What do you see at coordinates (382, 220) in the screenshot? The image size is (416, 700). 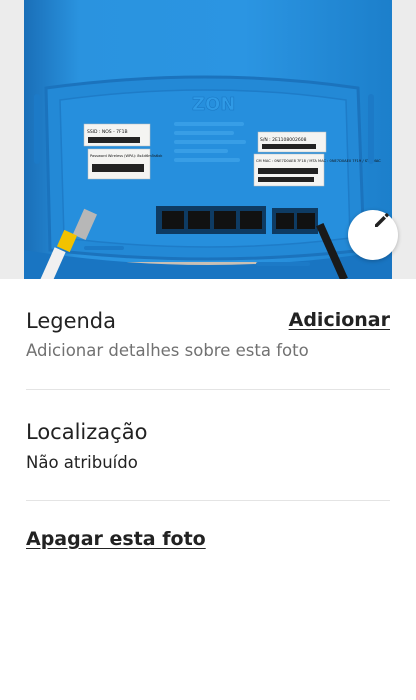 I see `pencil-icon` at bounding box center [382, 220].